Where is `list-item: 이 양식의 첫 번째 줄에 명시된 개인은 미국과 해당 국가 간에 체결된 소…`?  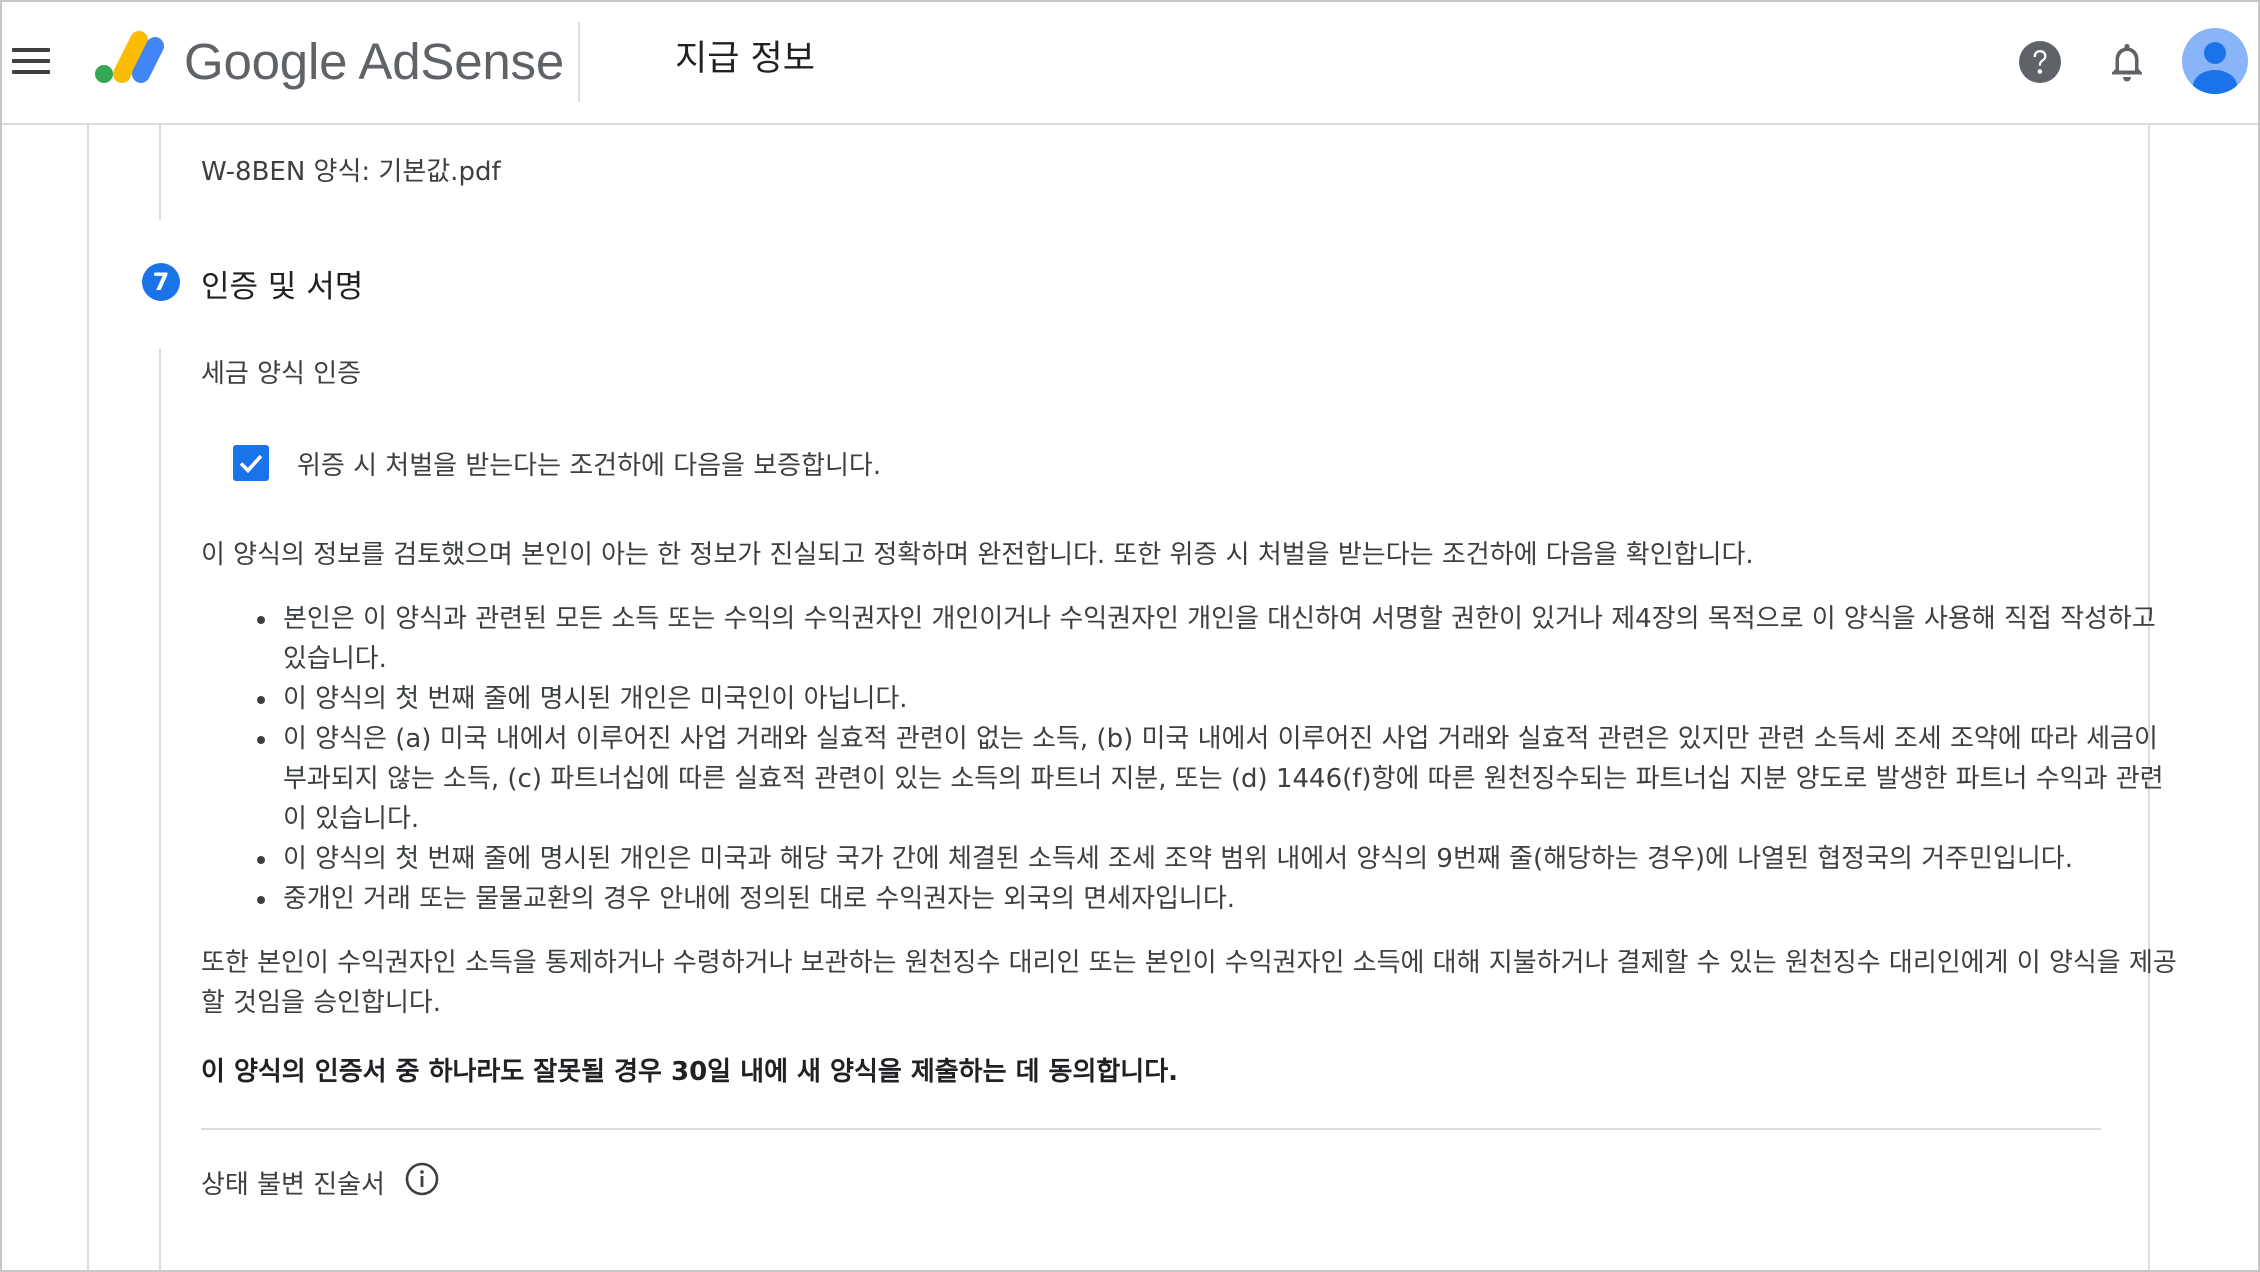
list-item: 이 양식의 첫 번째 줄에 명시된 개인은 미국과 해당 국가 간에 체결된 소… is located at coordinates (1222, 859).